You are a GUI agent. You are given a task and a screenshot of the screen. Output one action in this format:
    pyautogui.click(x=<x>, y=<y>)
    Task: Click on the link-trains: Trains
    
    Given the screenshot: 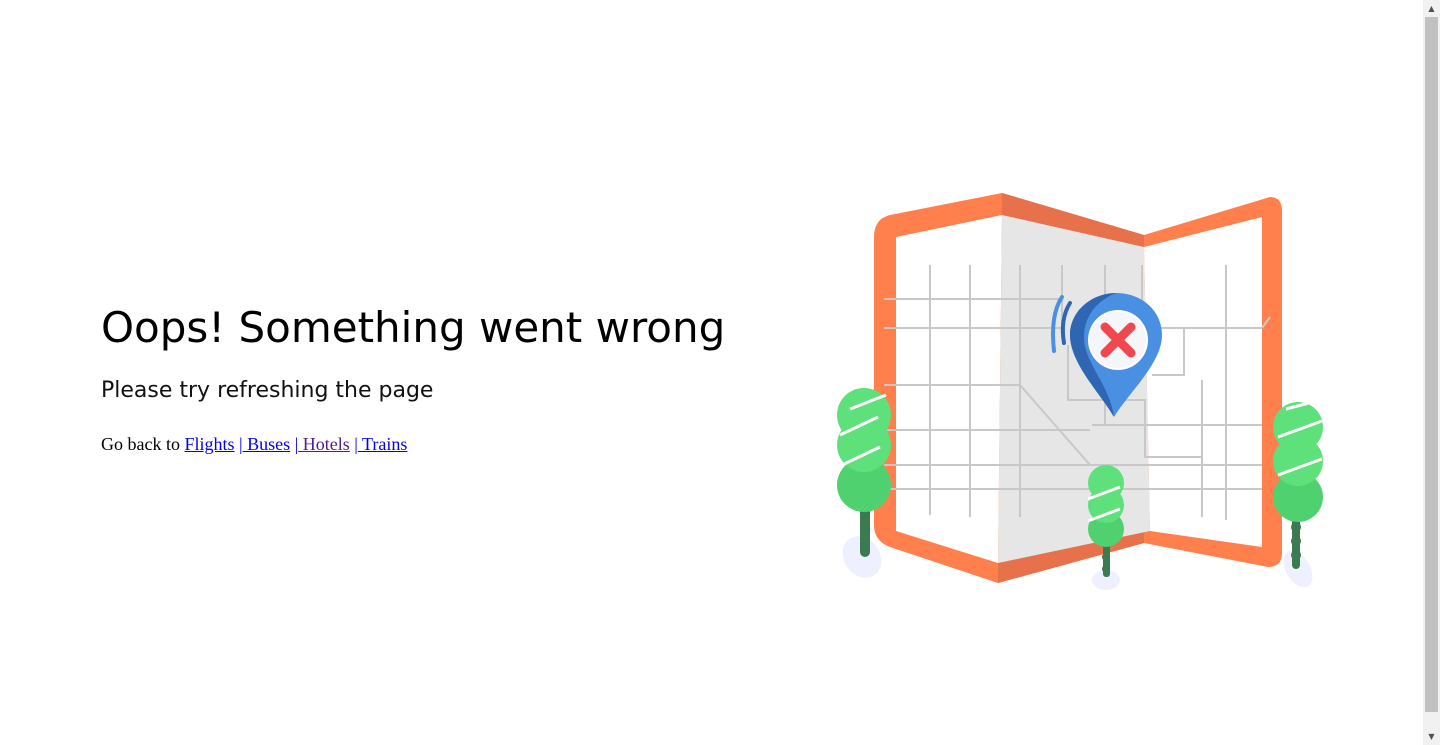 What is the action you would take?
    pyautogui.click(x=382, y=444)
    